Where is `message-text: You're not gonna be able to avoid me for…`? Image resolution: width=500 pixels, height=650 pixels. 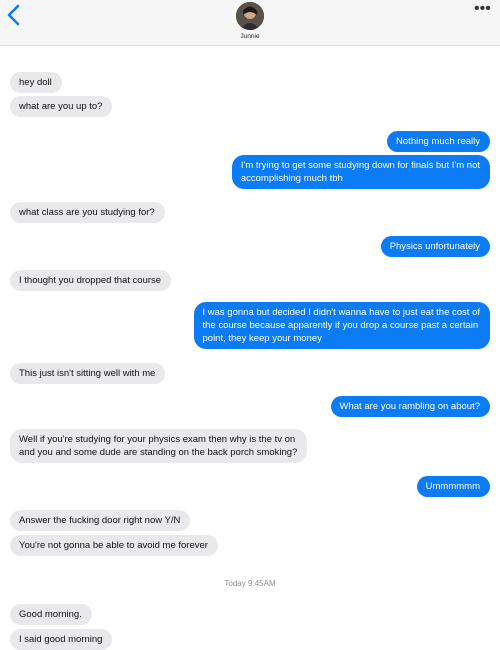 message-text: You're not gonna be able to avoid me for… is located at coordinates (113, 545).